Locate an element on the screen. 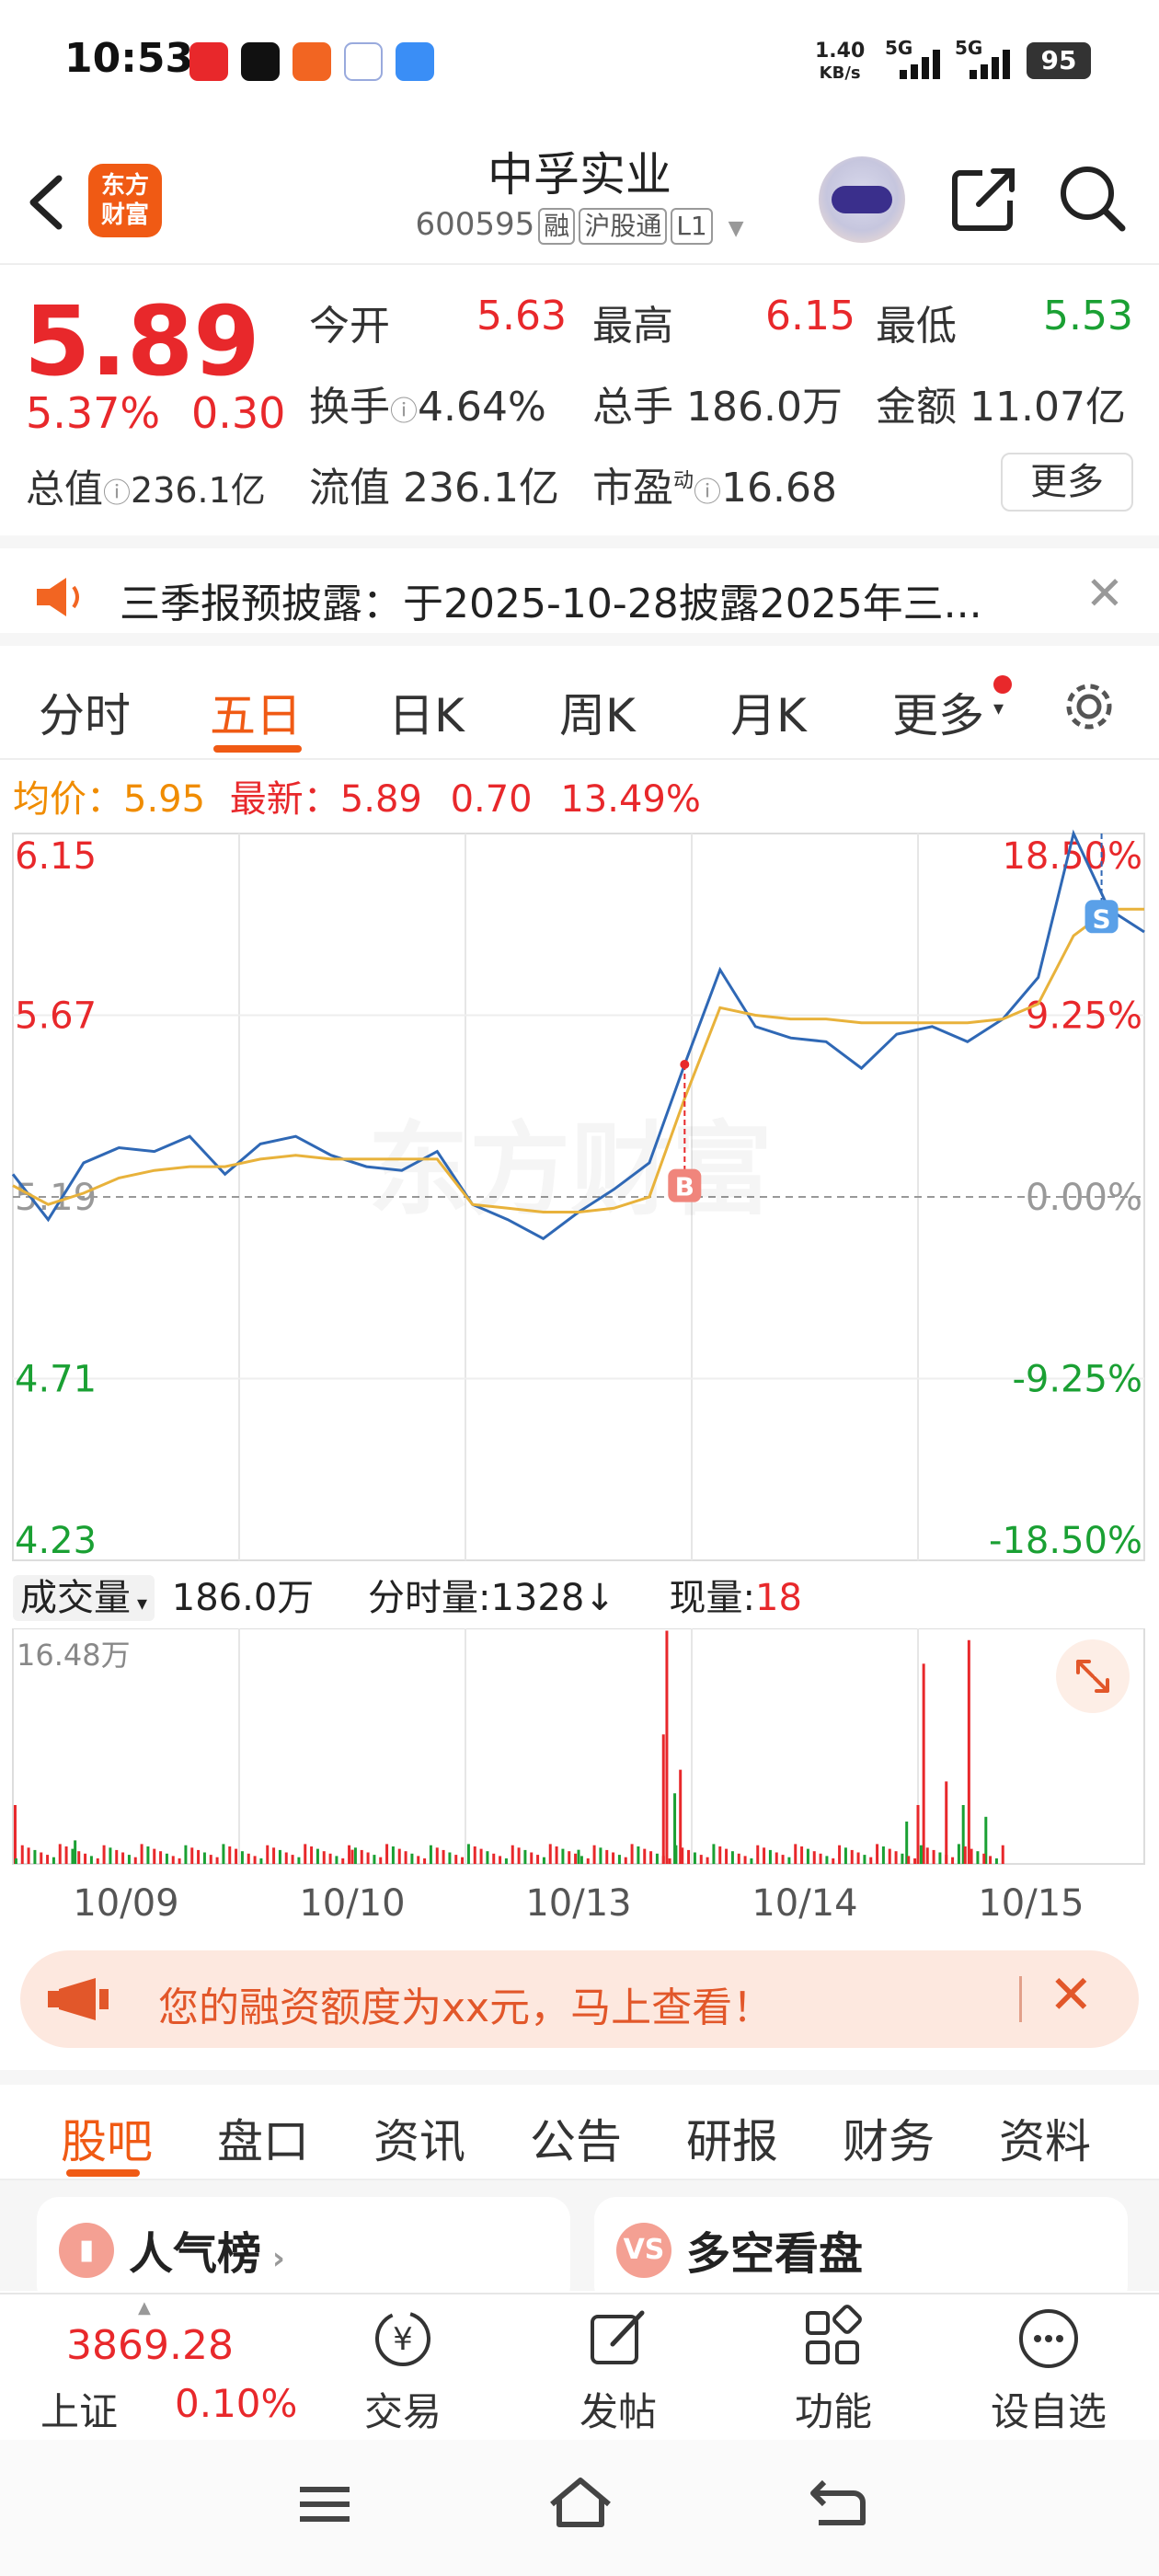 The image size is (1159, 2576). tab-intraday: 分时 is located at coordinates (85, 712).